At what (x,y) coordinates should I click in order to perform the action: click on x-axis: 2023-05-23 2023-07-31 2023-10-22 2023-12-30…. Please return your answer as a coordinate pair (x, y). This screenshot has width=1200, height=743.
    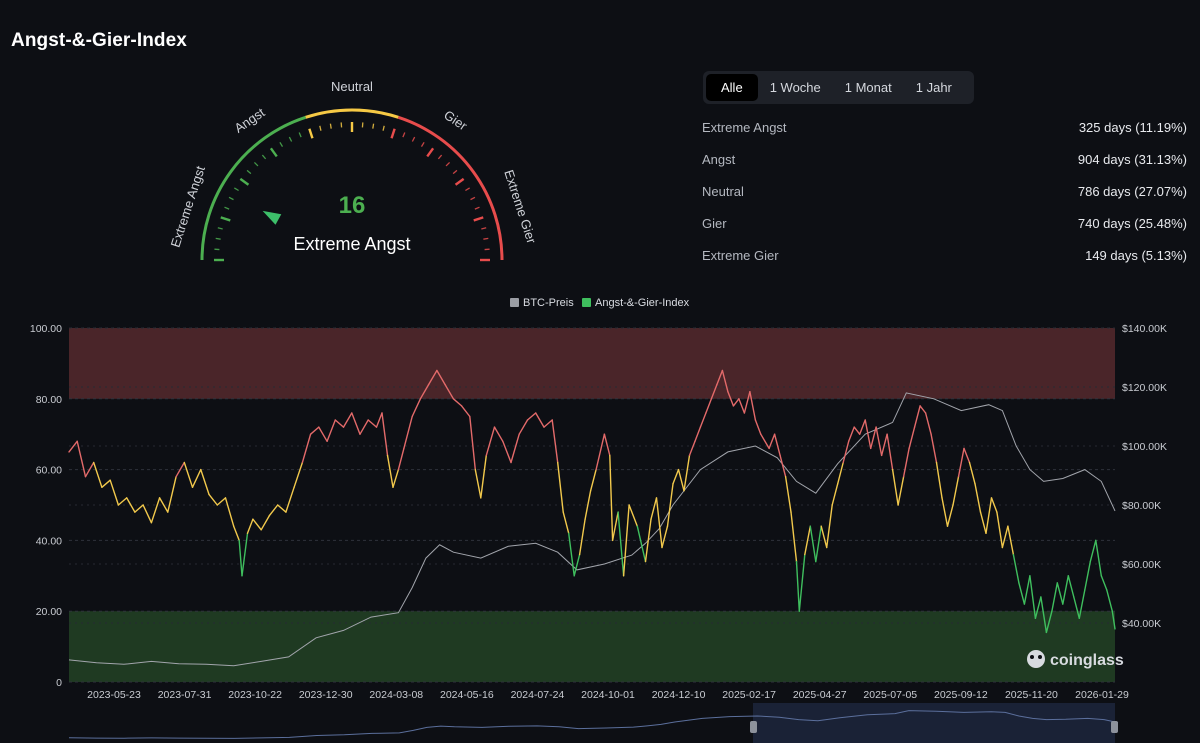
    Looking at the image, I should click on (608, 695).